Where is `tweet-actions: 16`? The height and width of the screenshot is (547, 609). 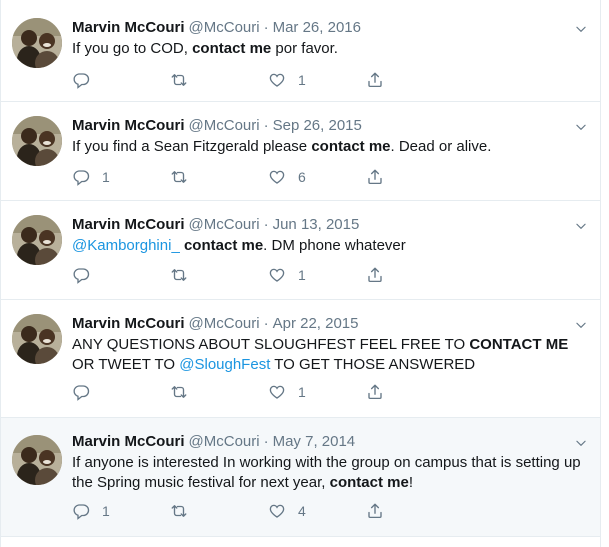
tweet-actions: 16 is located at coordinates (268, 177).